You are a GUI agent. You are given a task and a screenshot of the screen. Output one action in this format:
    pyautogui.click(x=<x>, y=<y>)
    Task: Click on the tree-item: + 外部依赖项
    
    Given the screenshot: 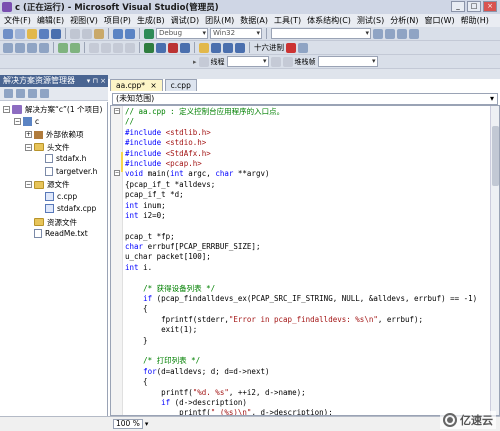 What is the action you would take?
    pyautogui.click(x=54, y=134)
    